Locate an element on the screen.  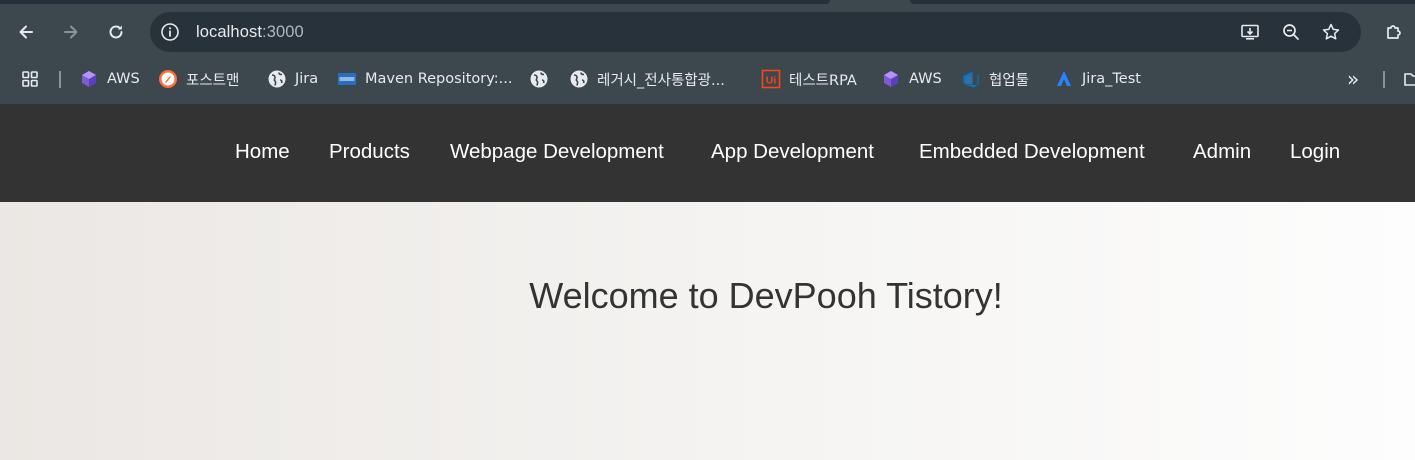
url-host: localhost is located at coordinates (229, 32).